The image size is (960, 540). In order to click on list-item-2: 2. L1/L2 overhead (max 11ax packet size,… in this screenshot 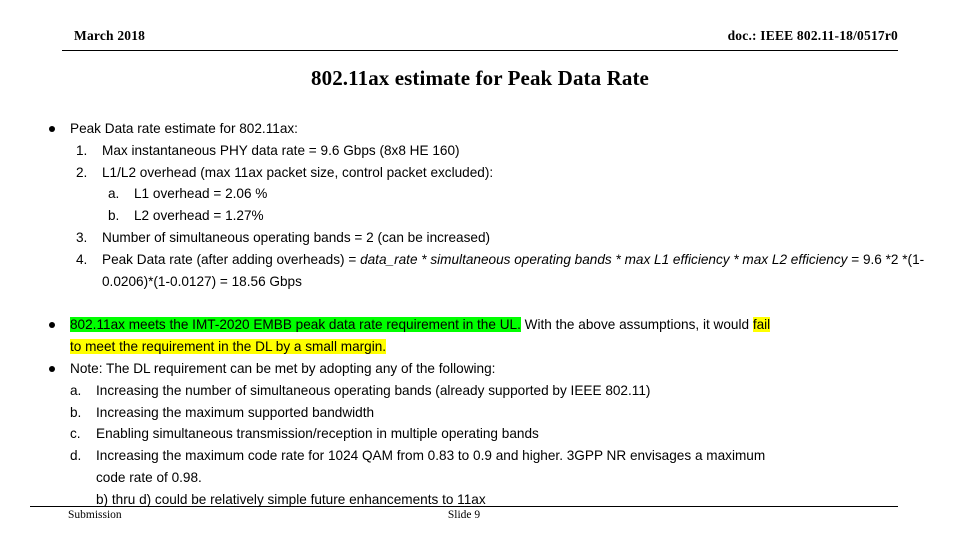, I will do `click(489, 173)`.